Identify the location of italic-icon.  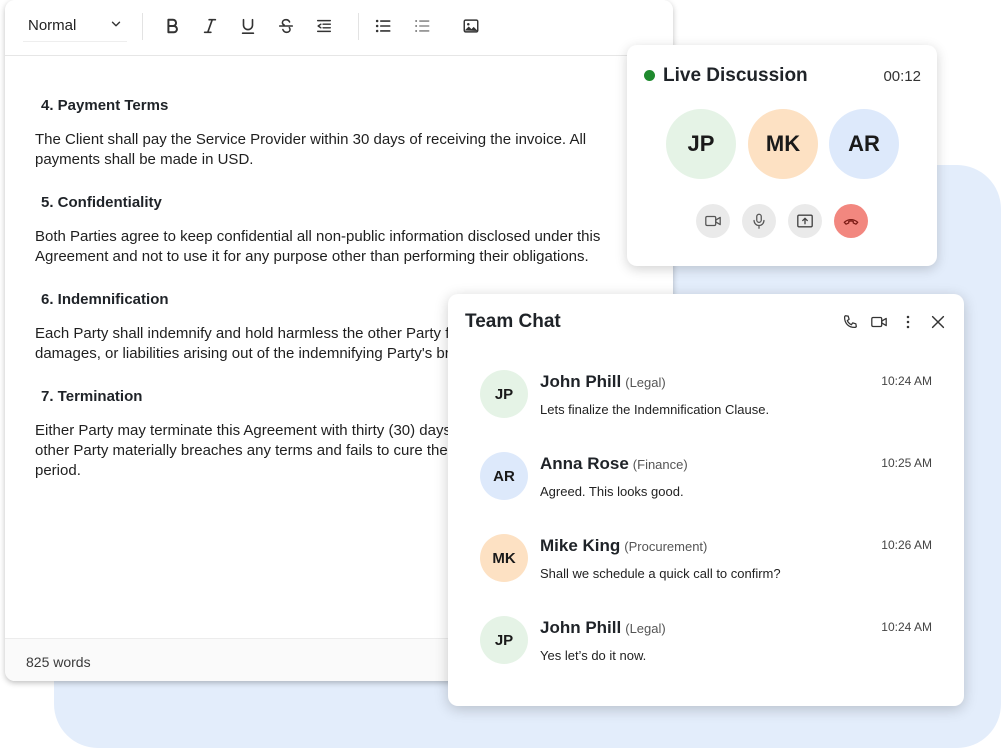
(210, 26).